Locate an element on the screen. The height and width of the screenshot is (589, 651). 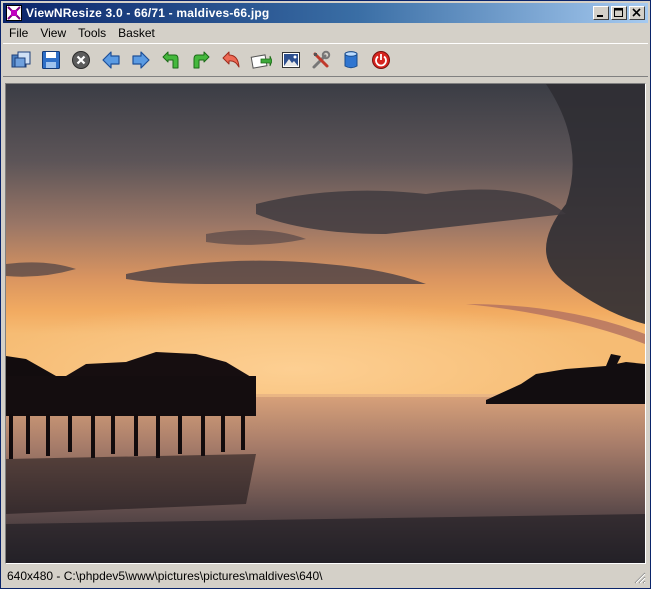
rotate-left-button is located at coordinates (171, 60).